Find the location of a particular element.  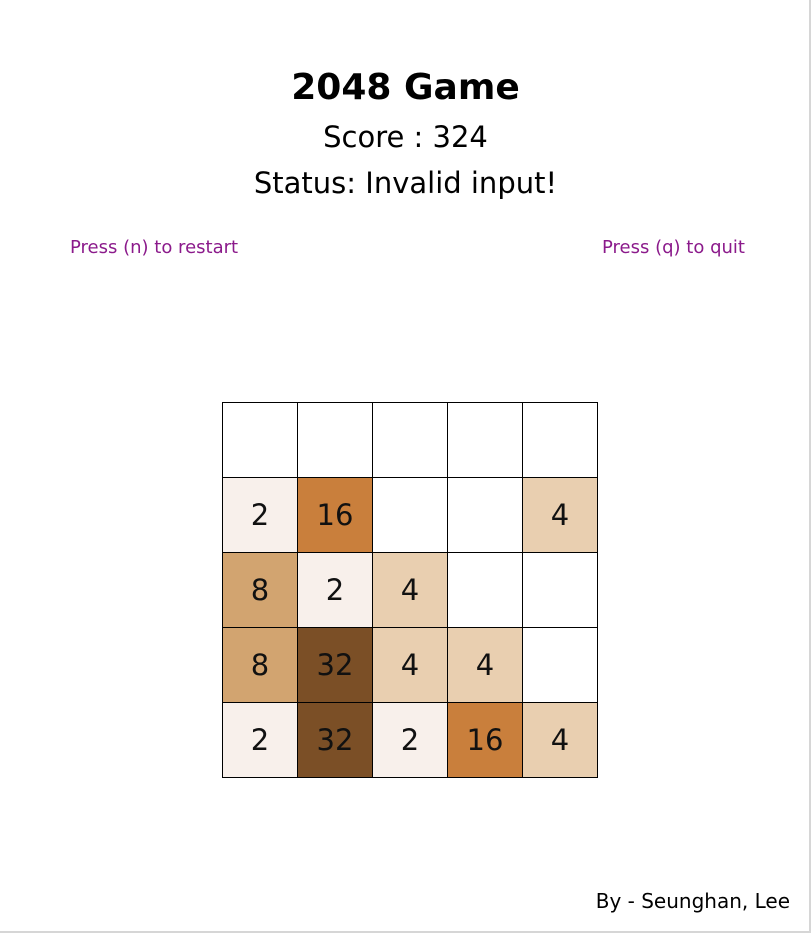

author-credit: By - Seunghan, Lee is located at coordinates (692, 901).